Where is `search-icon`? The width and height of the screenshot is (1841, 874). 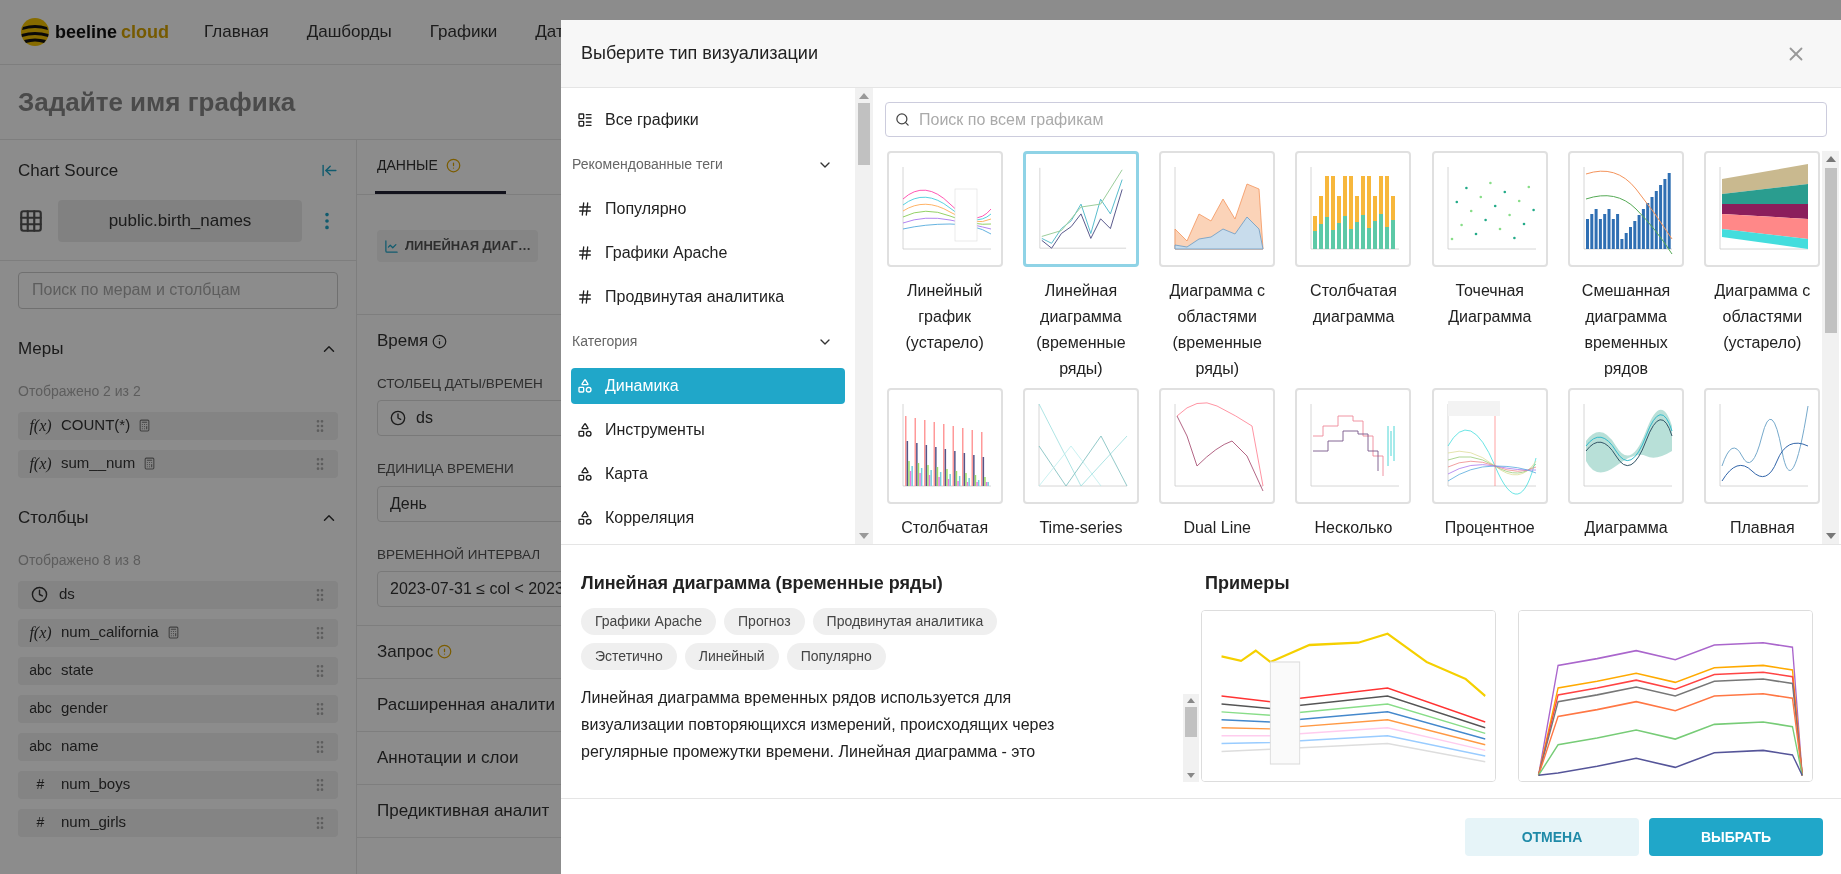 search-icon is located at coordinates (902, 119).